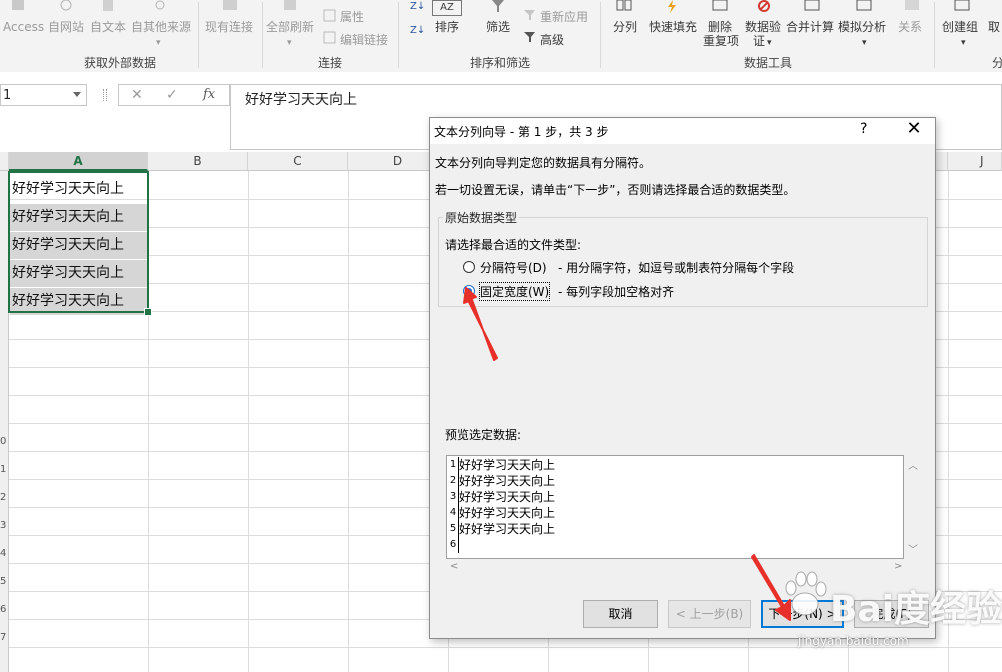 The image size is (1002, 672). Describe the element at coordinates (78, 161) in the screenshot. I see `column-header-a: A` at that location.